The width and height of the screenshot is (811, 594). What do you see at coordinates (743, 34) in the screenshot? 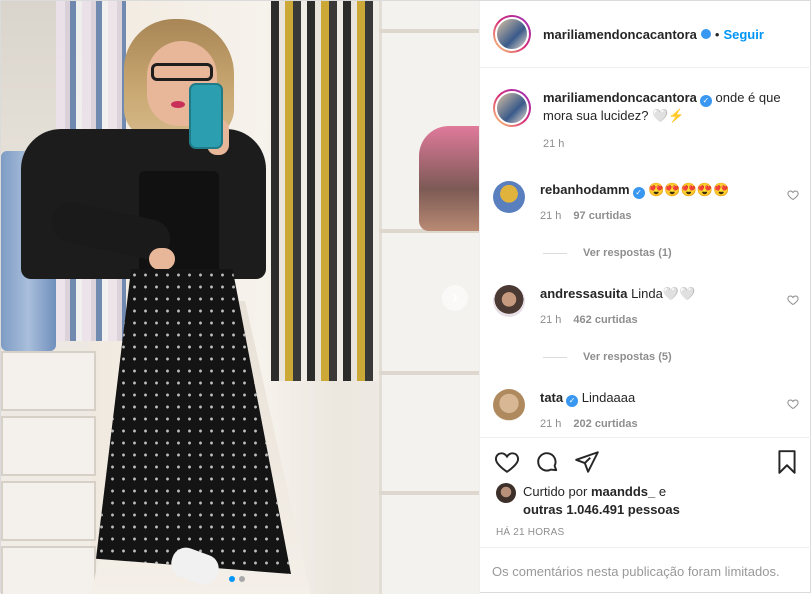
I see `follow-button: Seguir` at bounding box center [743, 34].